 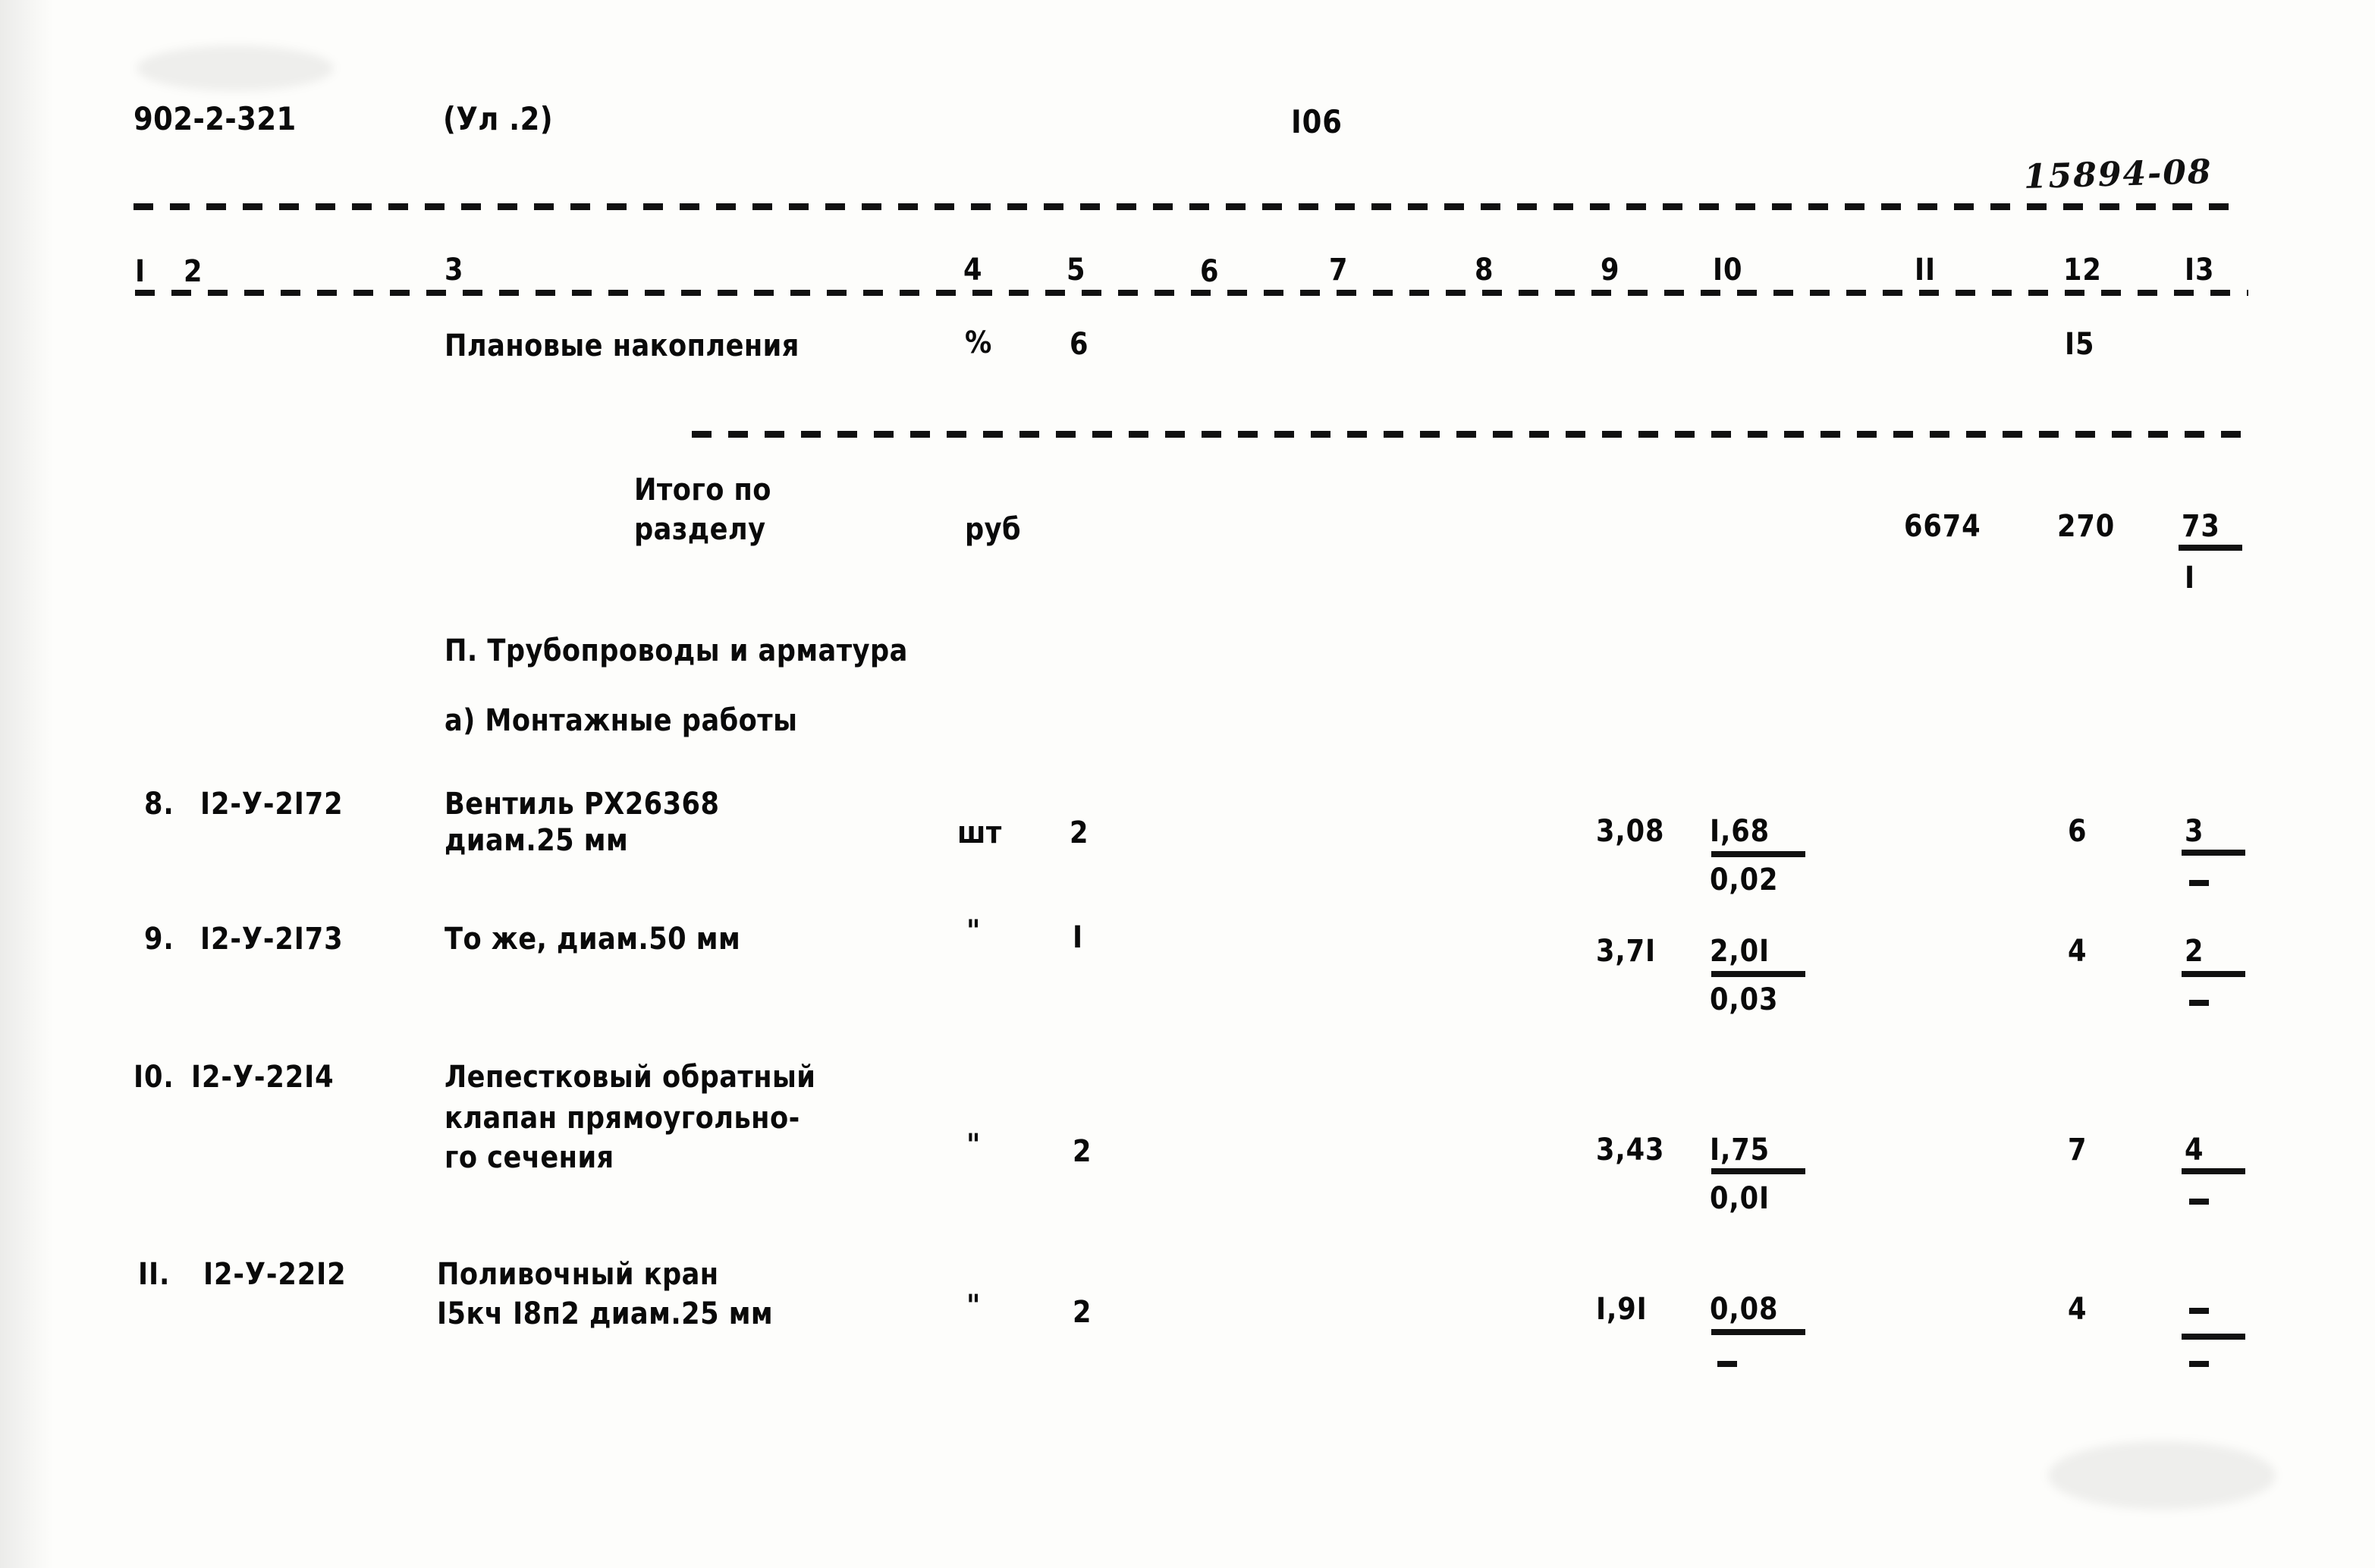 What do you see at coordinates (1727, 1364) in the screenshot?
I see `row-item-11-col10-bottom-dash` at bounding box center [1727, 1364].